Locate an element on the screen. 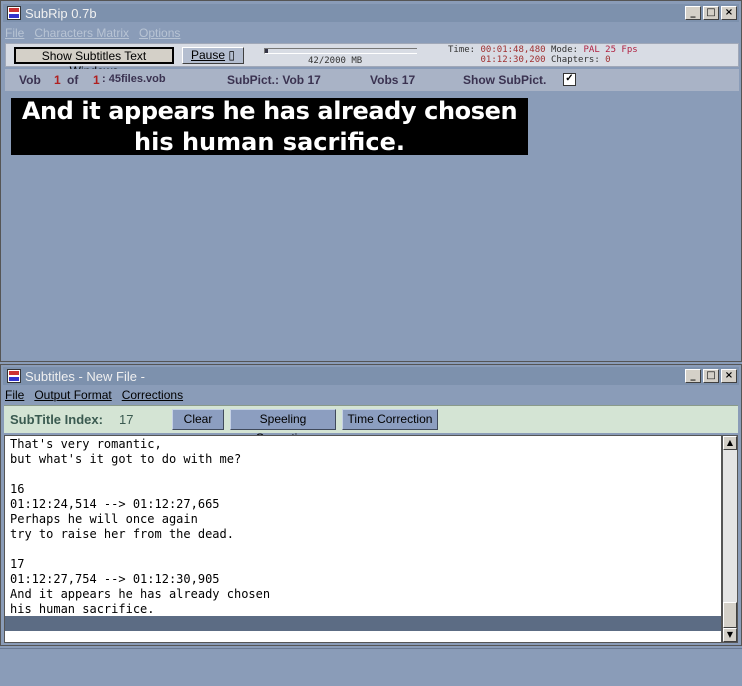 The height and width of the screenshot is (686, 742). progress-track is located at coordinates (340, 51).